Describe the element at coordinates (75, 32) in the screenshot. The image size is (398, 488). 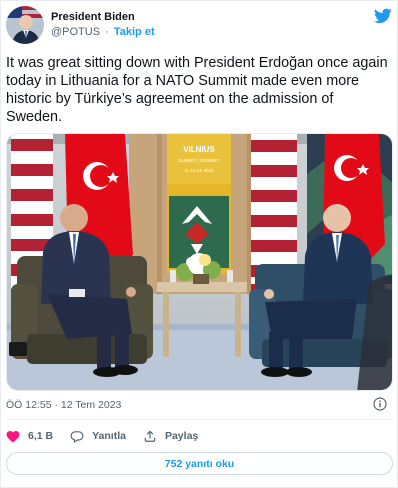
I see `author-handle: @POTUS` at that location.